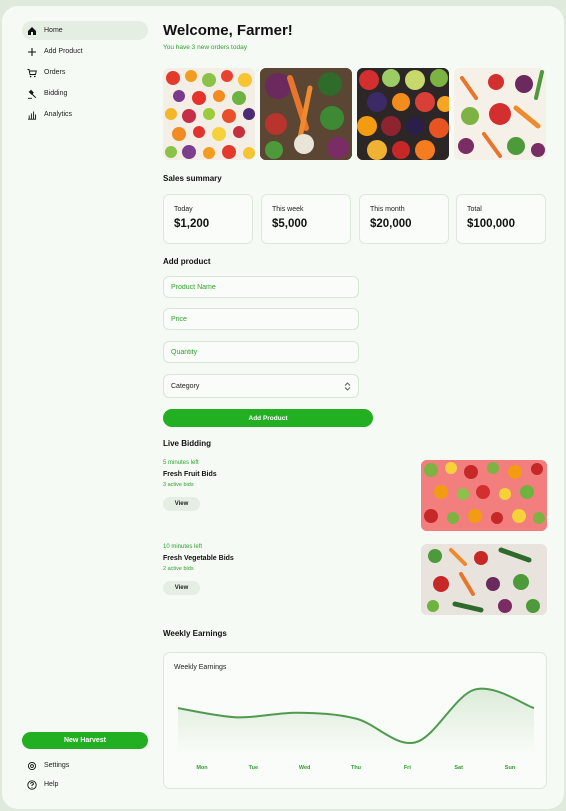 The image size is (566, 811). Describe the element at coordinates (178, 569) in the screenshot. I see `bid-count: 2 active bids` at that location.